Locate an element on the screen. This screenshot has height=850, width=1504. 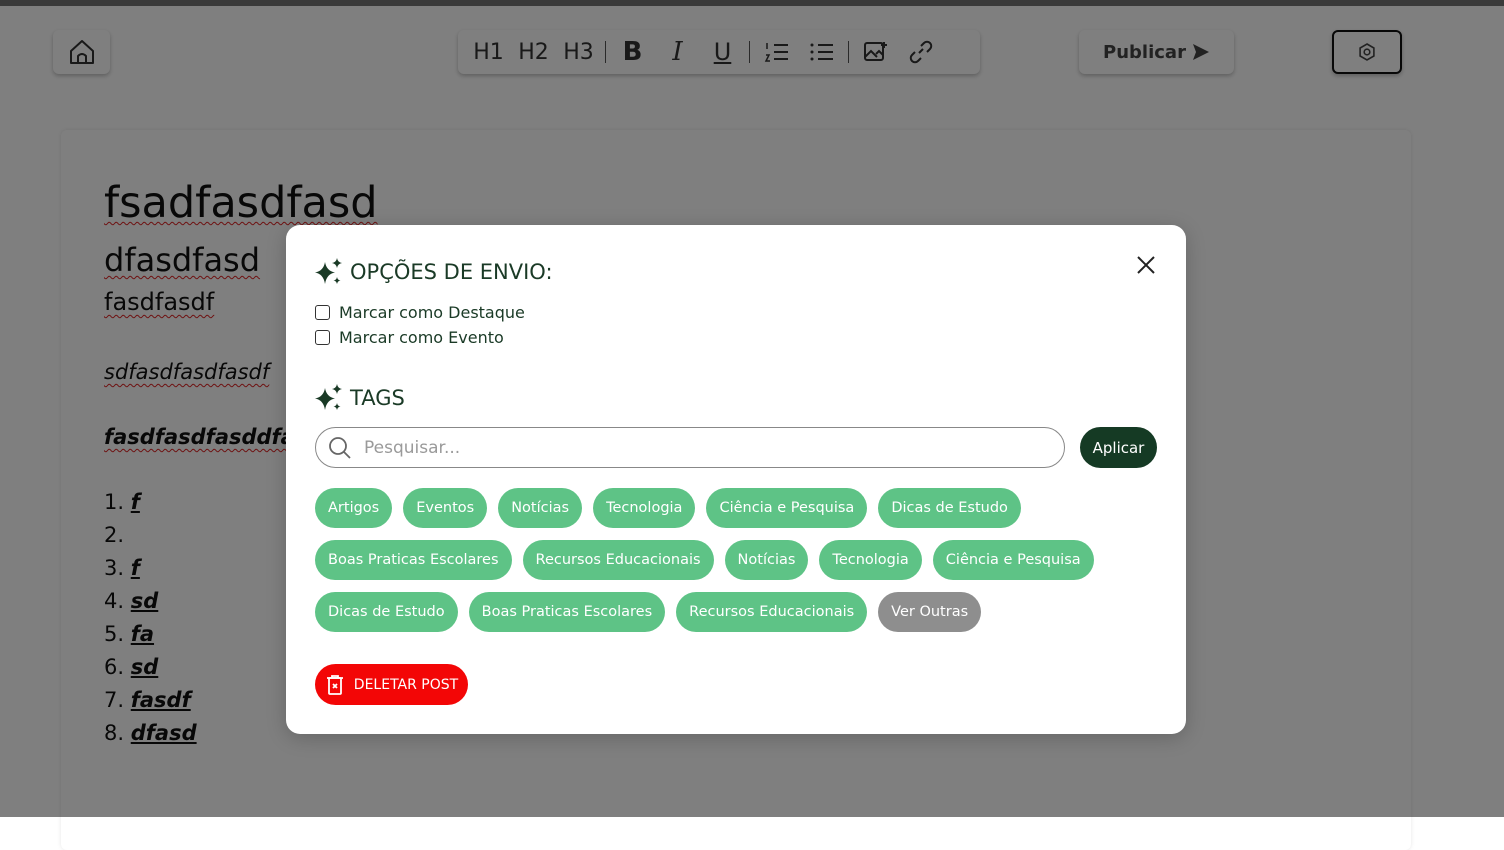
apply-button: Aplicar is located at coordinates (1118, 447).